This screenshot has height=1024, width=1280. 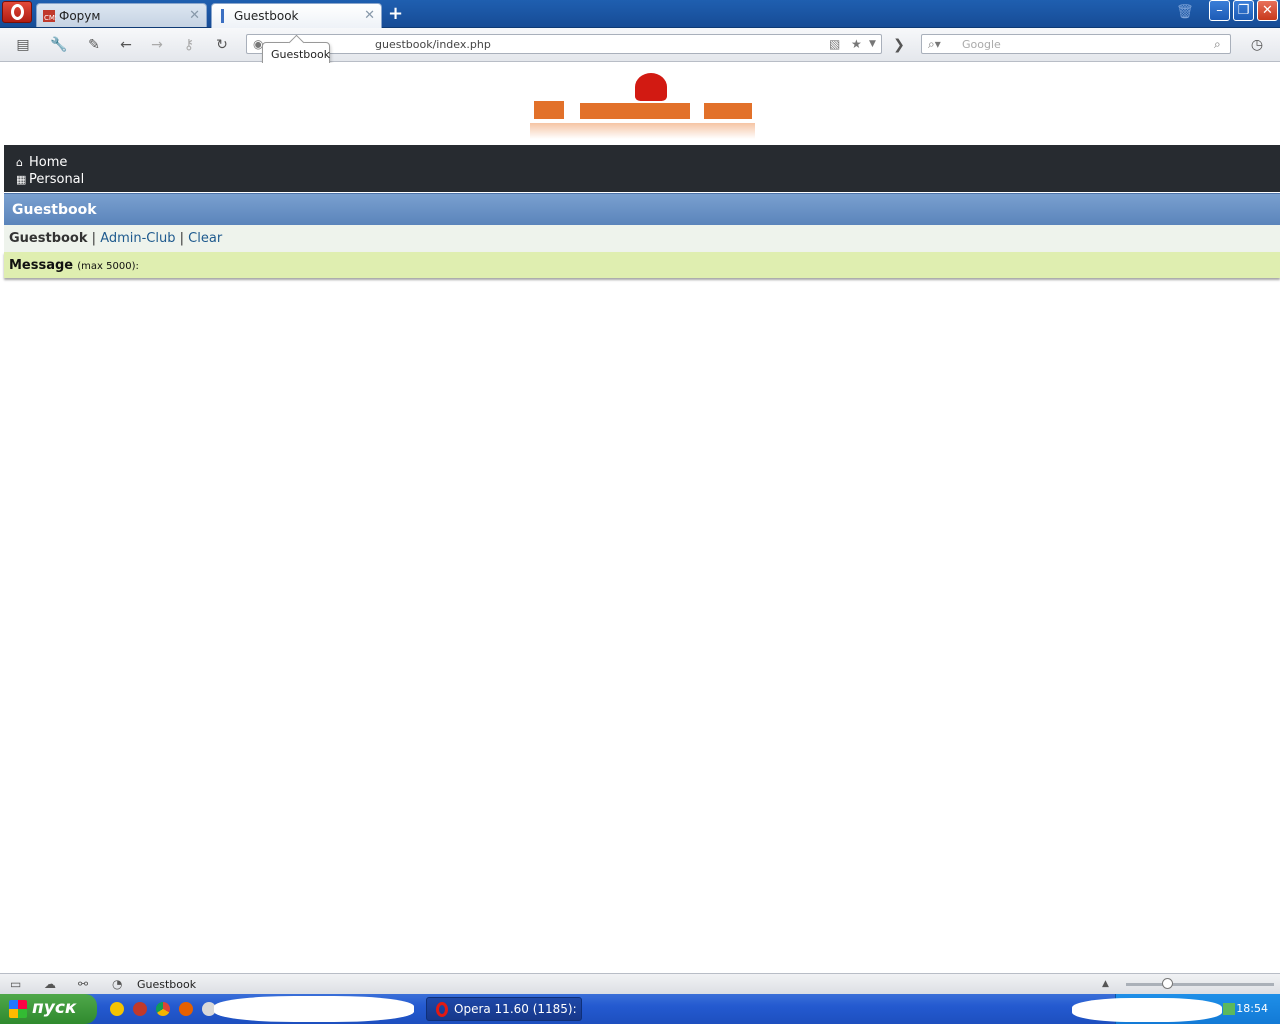 What do you see at coordinates (642, 209) in the screenshot?
I see `section-header: Guestbook` at bounding box center [642, 209].